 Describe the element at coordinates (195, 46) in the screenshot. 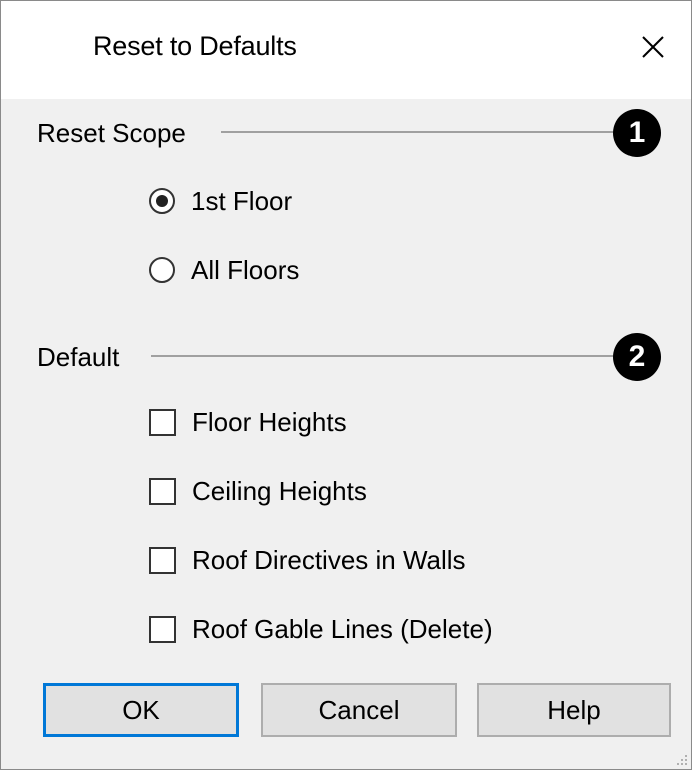

I see `dialog-title: Reset to Defaults` at that location.